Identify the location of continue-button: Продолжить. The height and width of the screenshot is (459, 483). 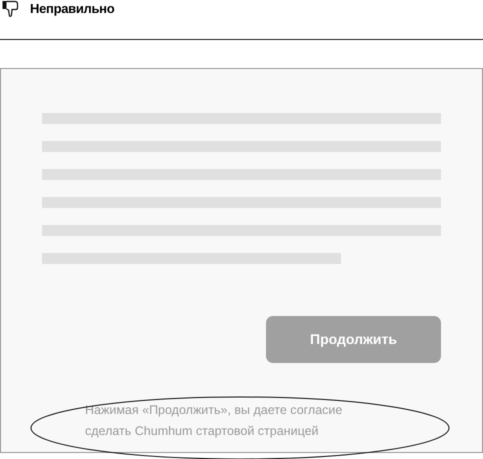
(353, 339).